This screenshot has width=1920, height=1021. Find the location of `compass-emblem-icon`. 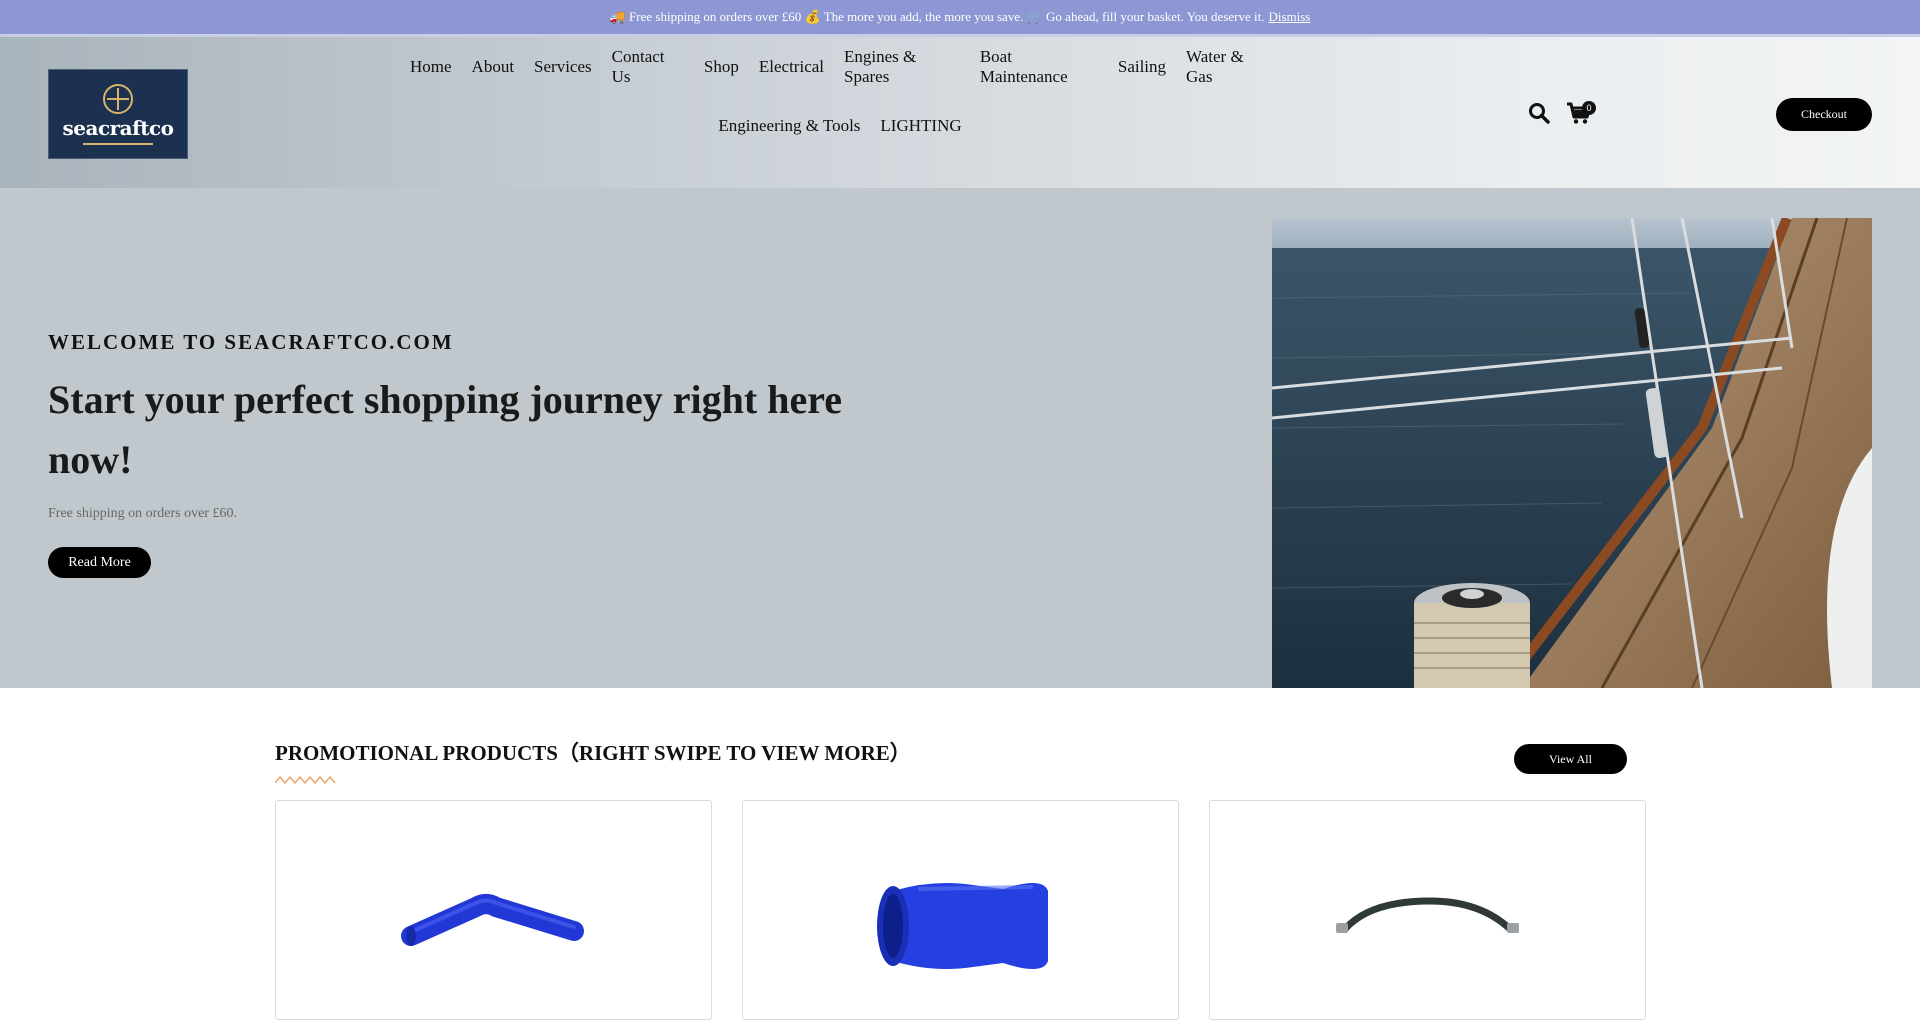

compass-emblem-icon is located at coordinates (118, 98).